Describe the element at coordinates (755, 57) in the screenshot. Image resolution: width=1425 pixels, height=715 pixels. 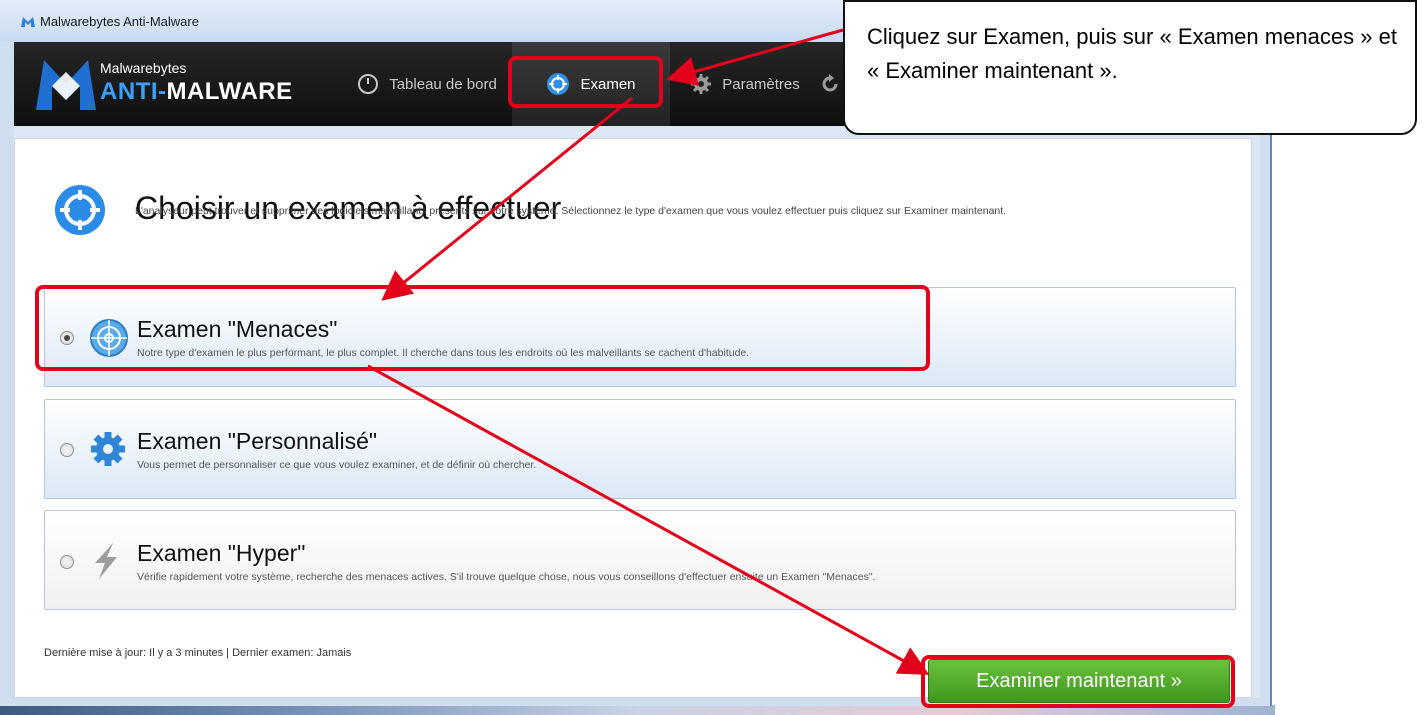
I see `arrow-to-exam-tab` at that location.